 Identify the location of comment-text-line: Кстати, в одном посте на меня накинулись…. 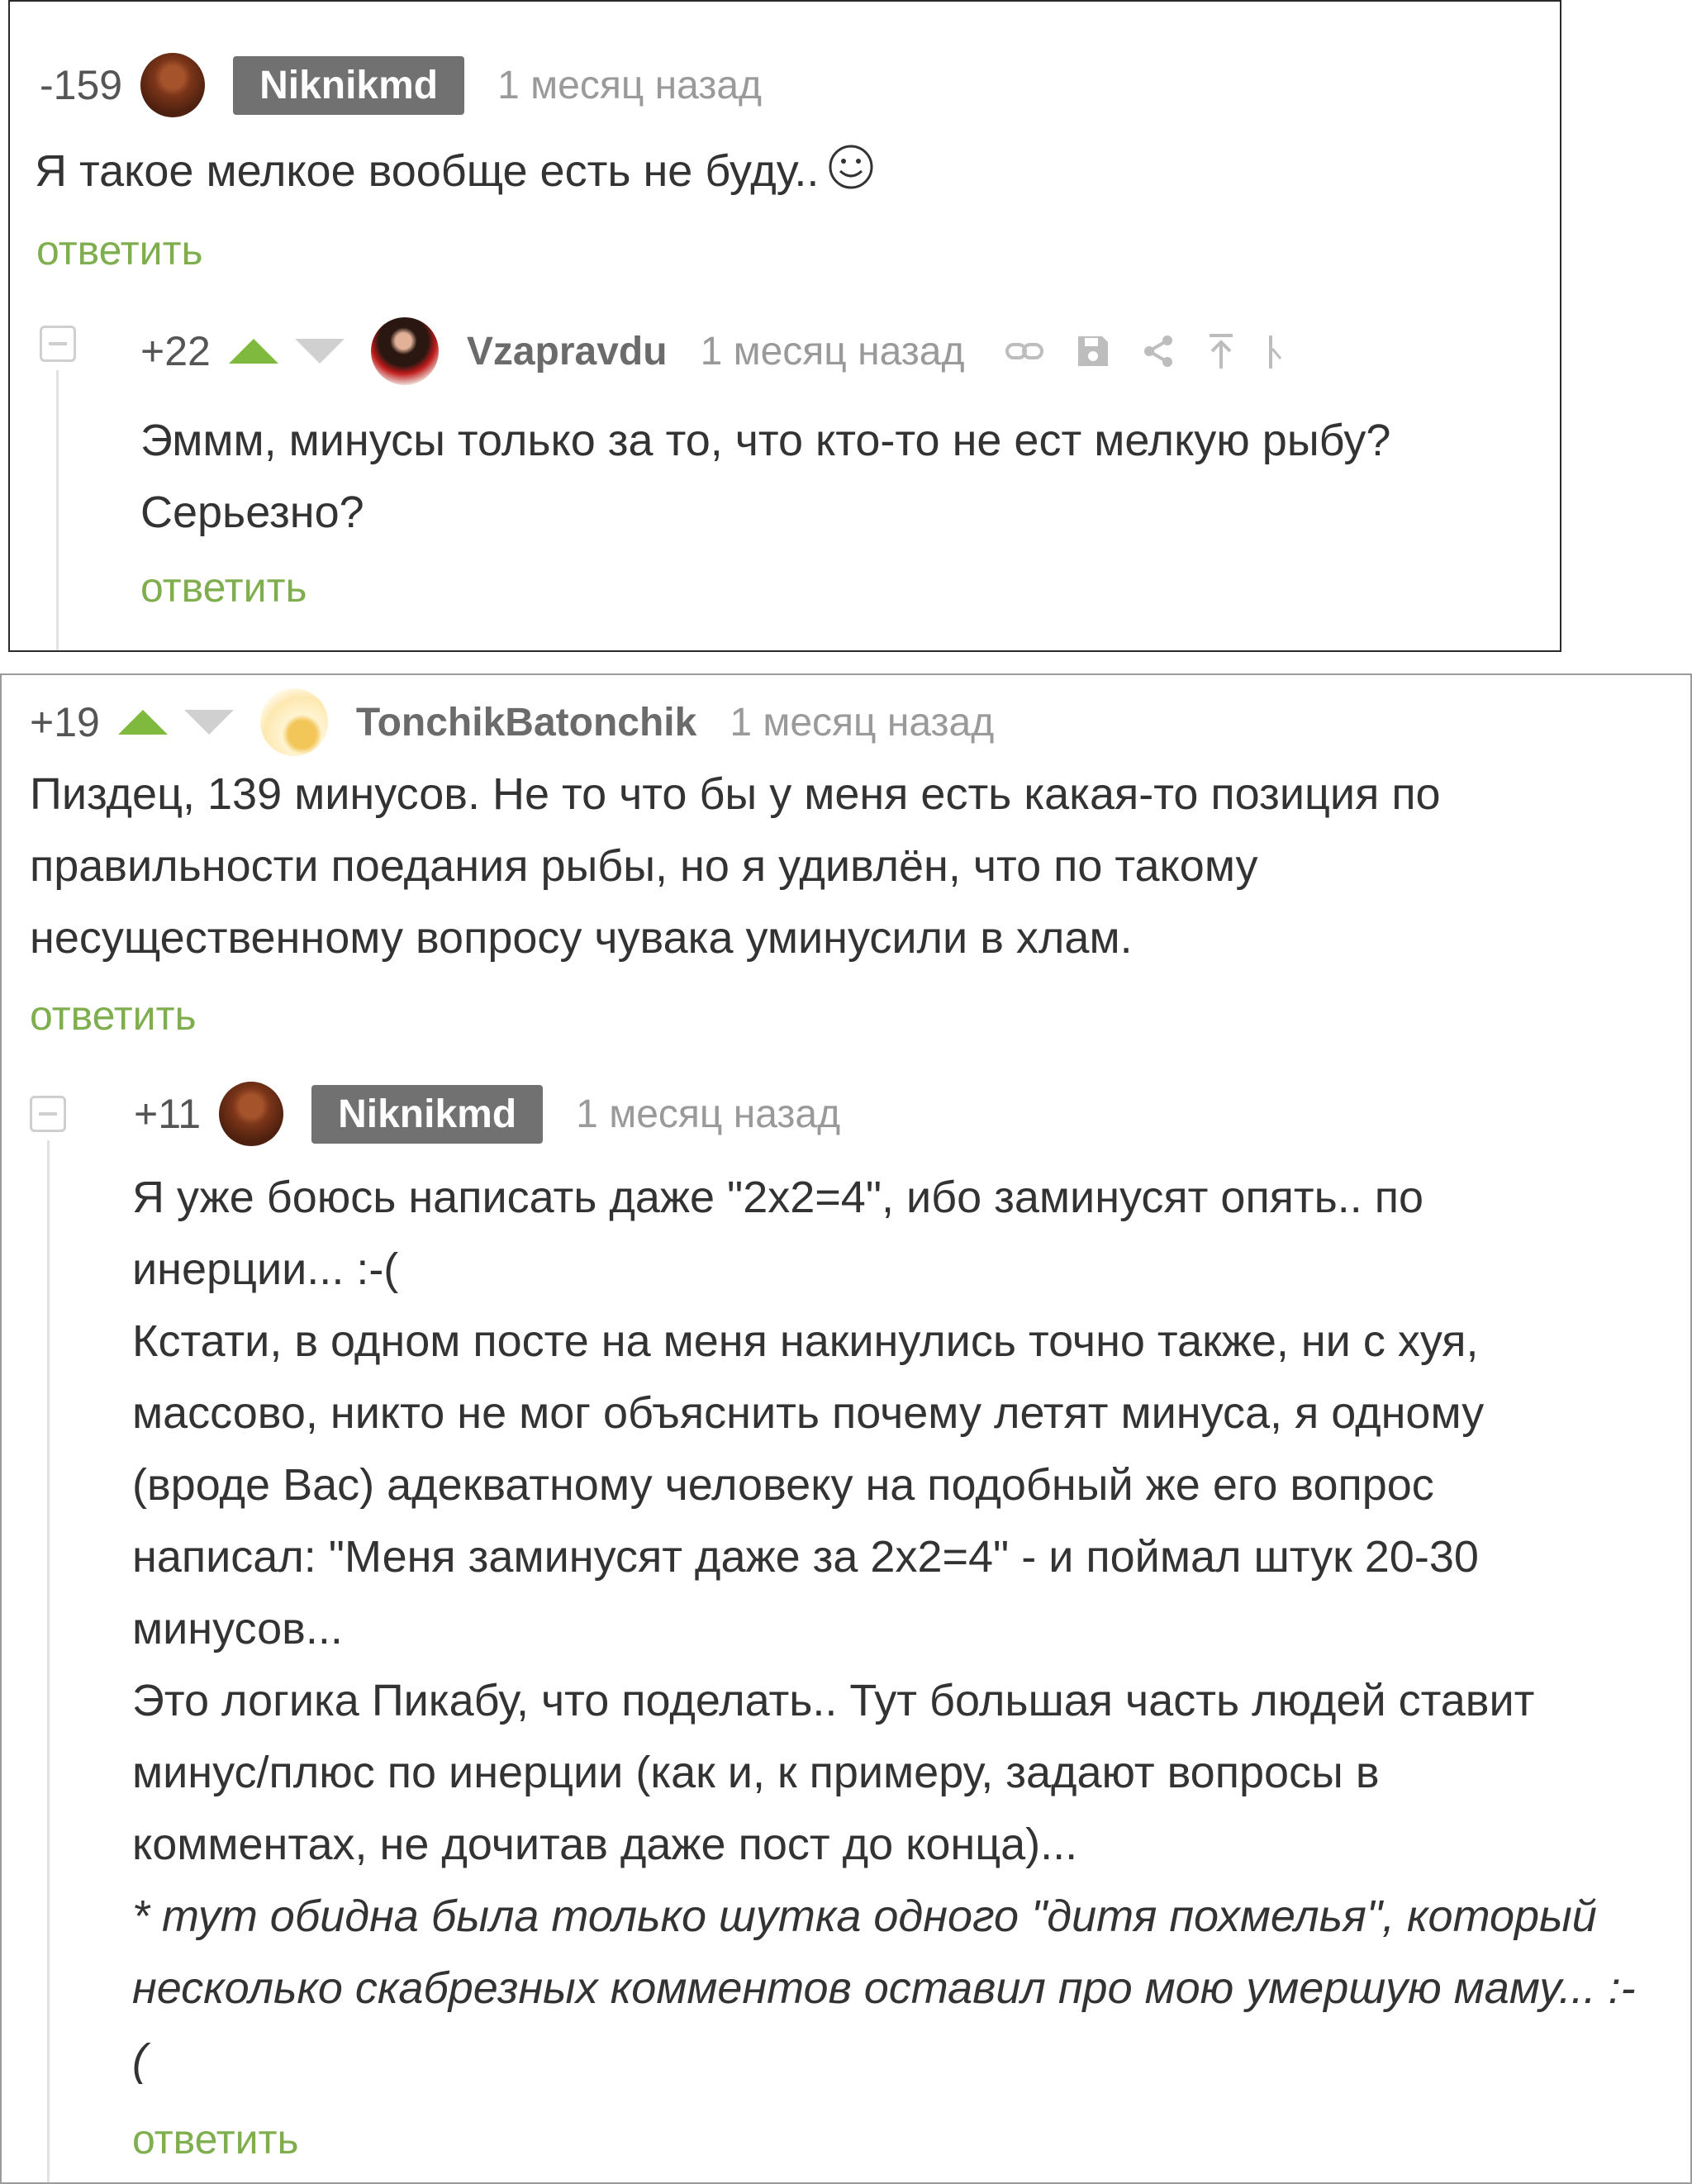
(805, 1341).